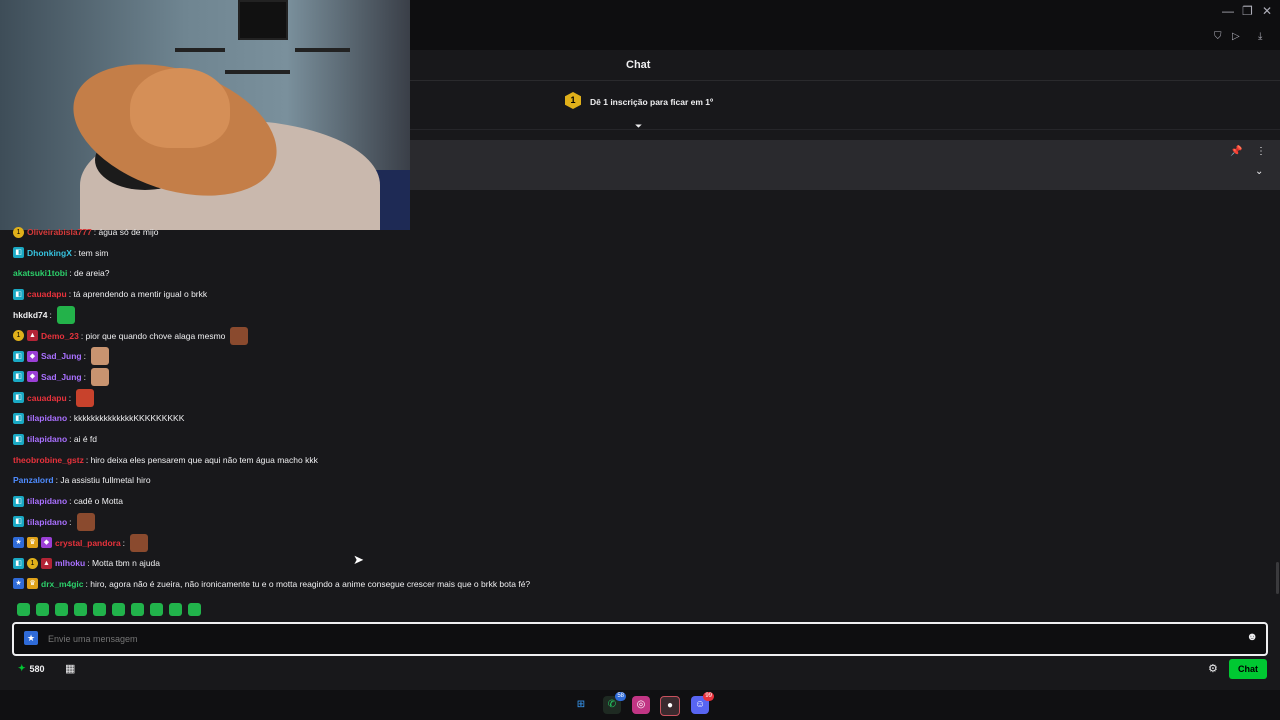  I want to click on chat-message: ★ ♛ ◆ crystal_pandora:, so click(81, 542).